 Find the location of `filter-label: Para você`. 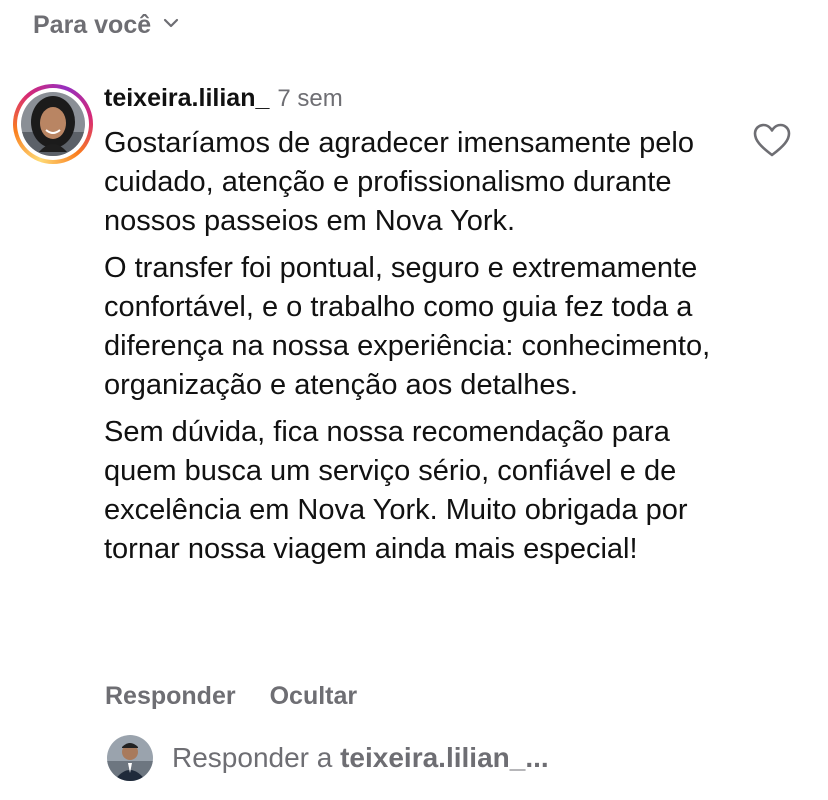

filter-label: Para você is located at coordinates (92, 24).